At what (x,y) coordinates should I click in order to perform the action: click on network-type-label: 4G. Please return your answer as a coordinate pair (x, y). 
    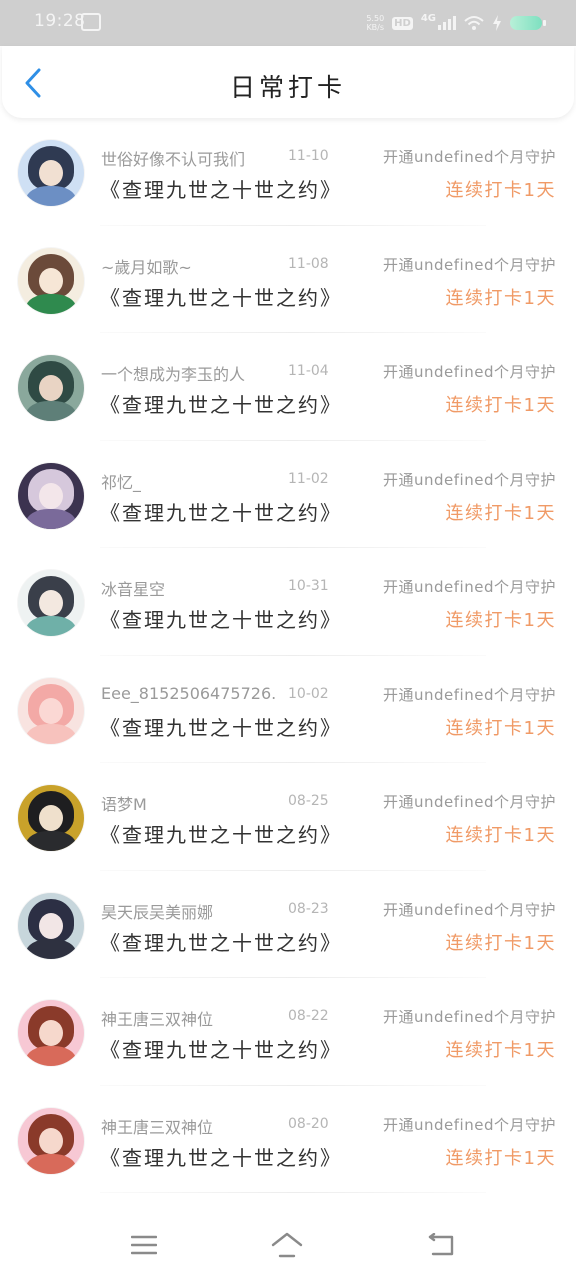
    Looking at the image, I should click on (428, 18).